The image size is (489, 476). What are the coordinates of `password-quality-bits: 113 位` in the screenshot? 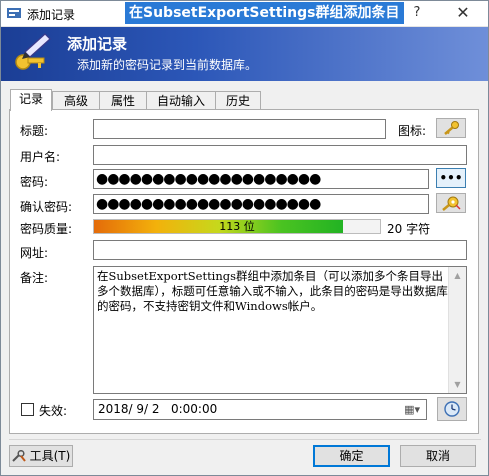 It's located at (237, 226).